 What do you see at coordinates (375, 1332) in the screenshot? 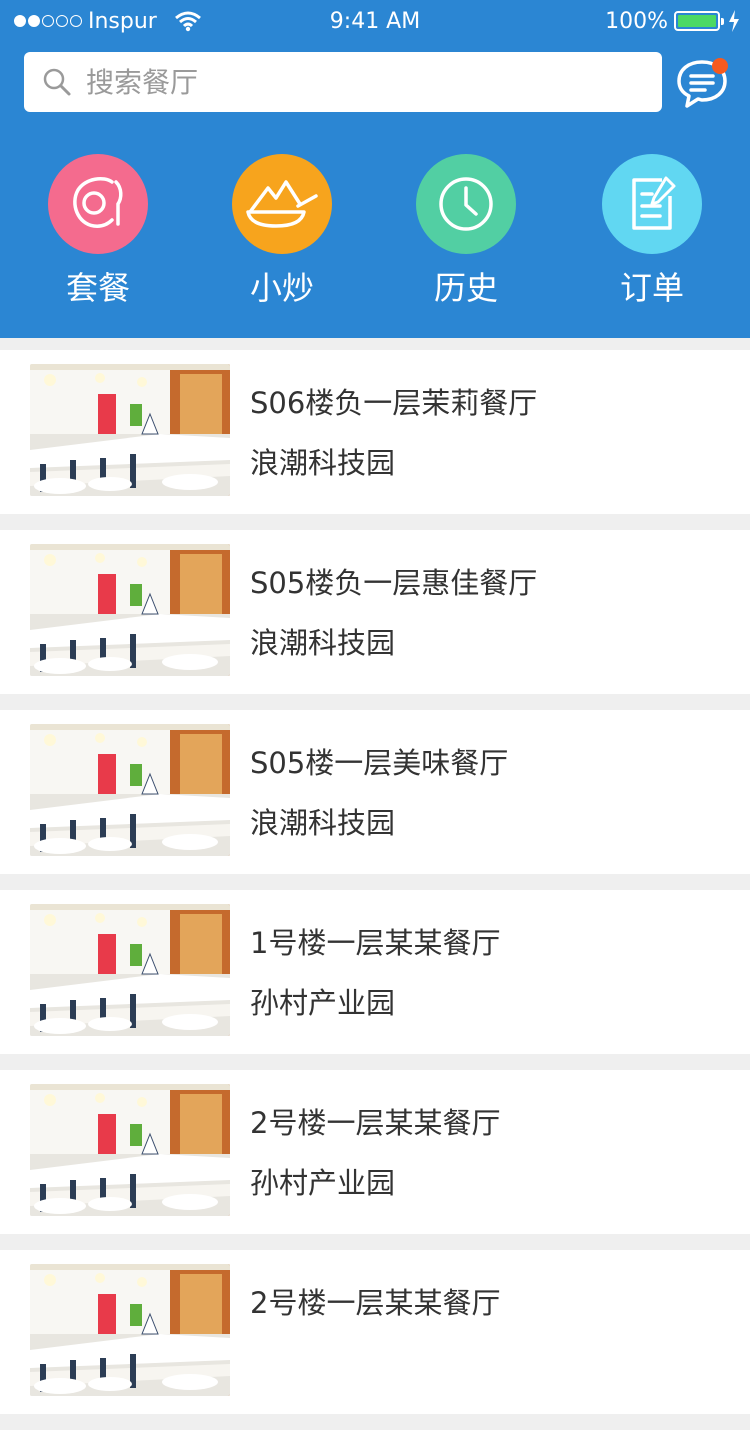
I see `restaurant-item: 2号楼一层某某餐厅` at bounding box center [375, 1332].